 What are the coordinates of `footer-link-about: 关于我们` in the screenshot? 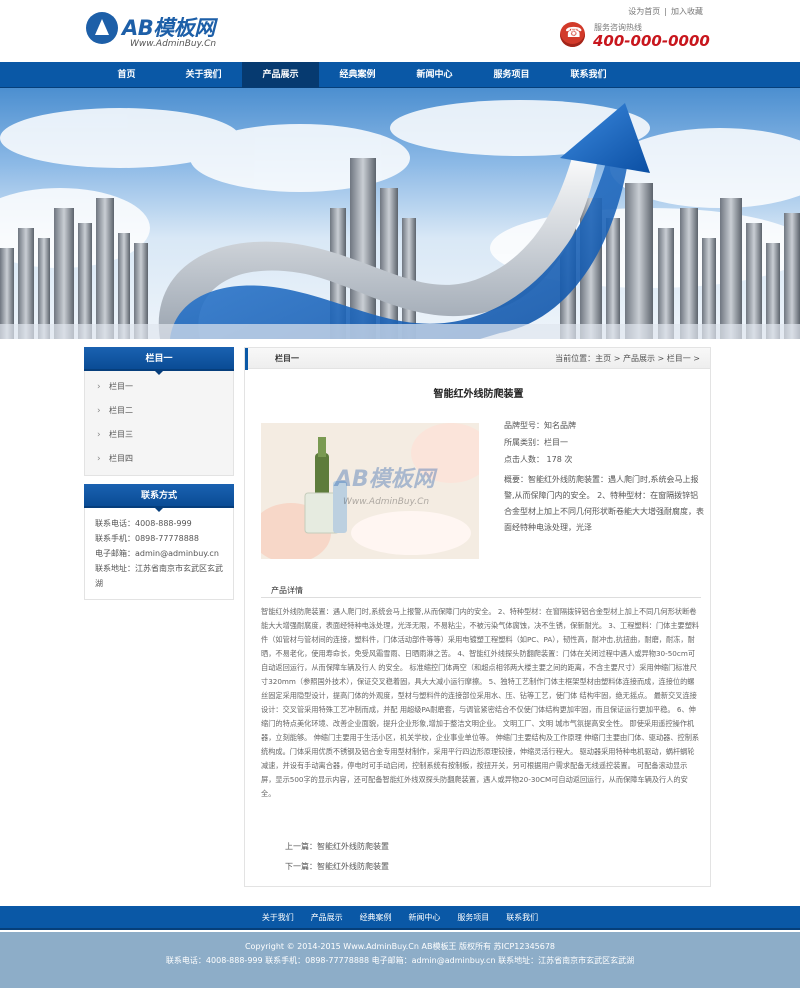 It's located at (278, 918).